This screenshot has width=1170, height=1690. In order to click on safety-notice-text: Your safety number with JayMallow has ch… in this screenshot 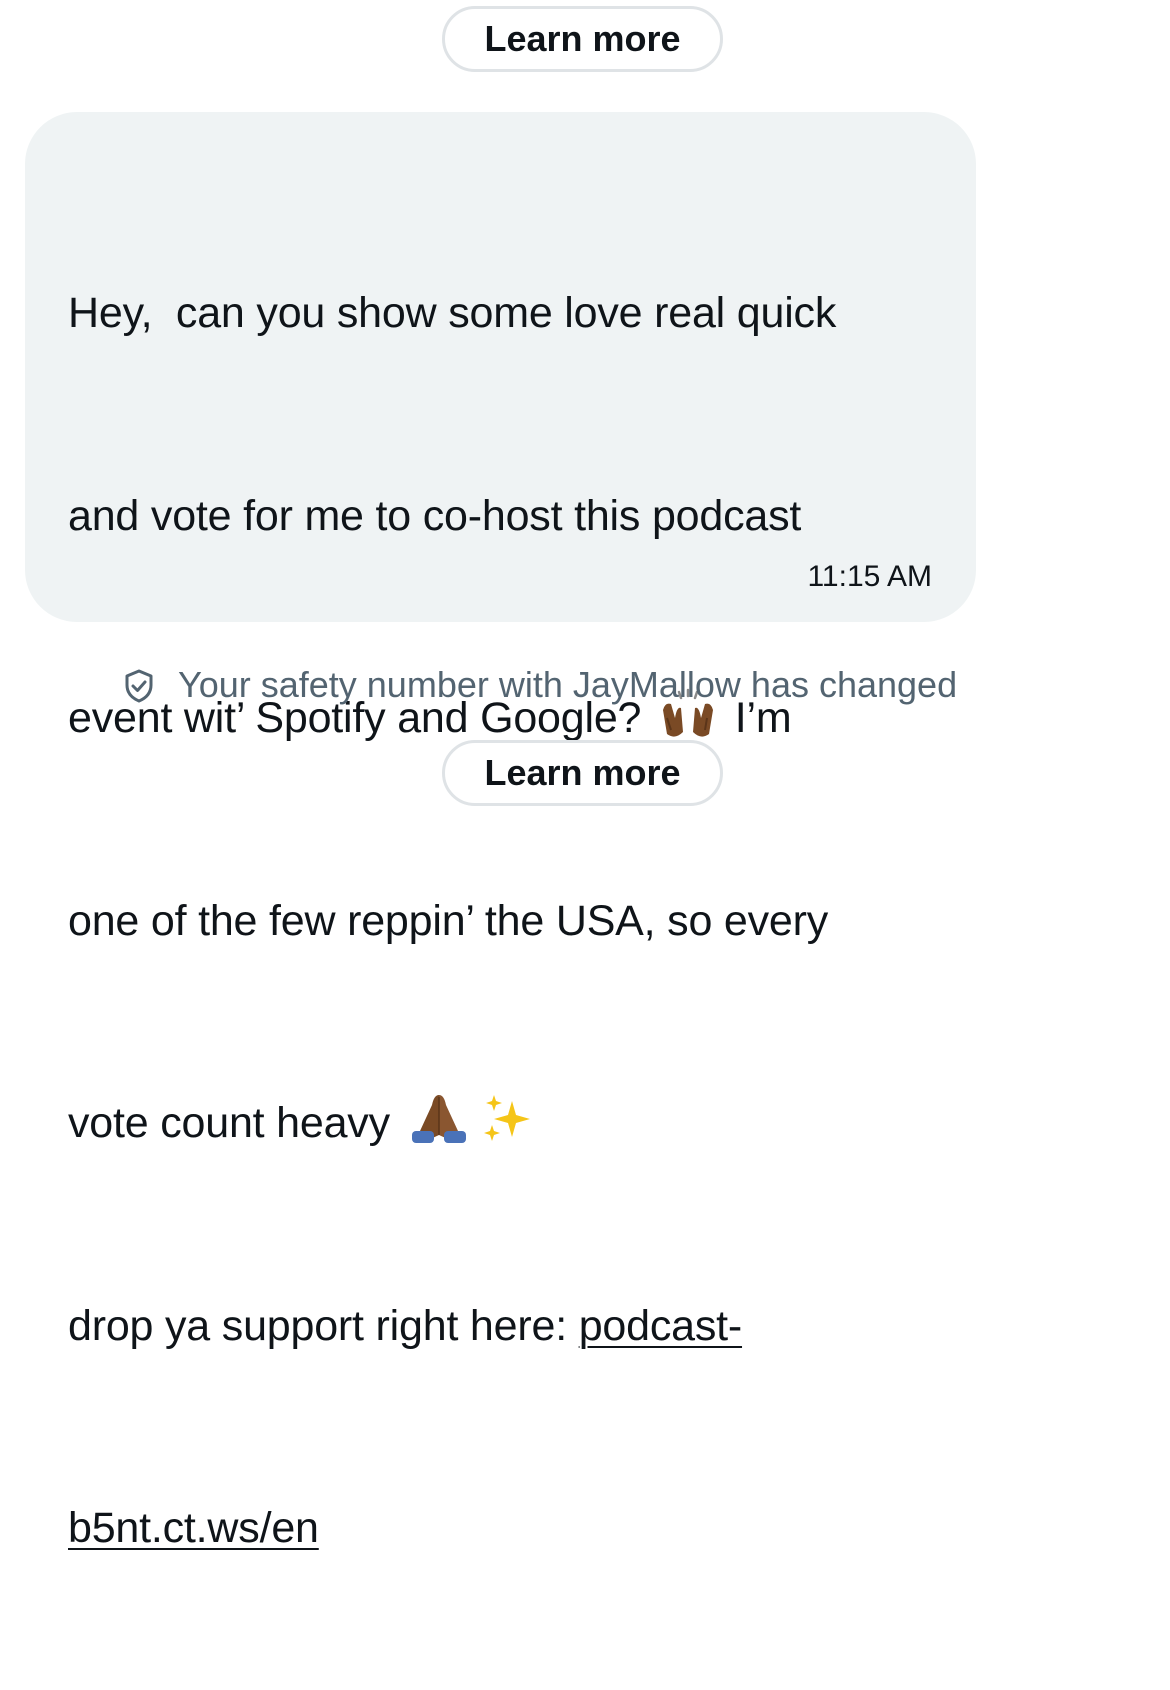, I will do `click(568, 684)`.